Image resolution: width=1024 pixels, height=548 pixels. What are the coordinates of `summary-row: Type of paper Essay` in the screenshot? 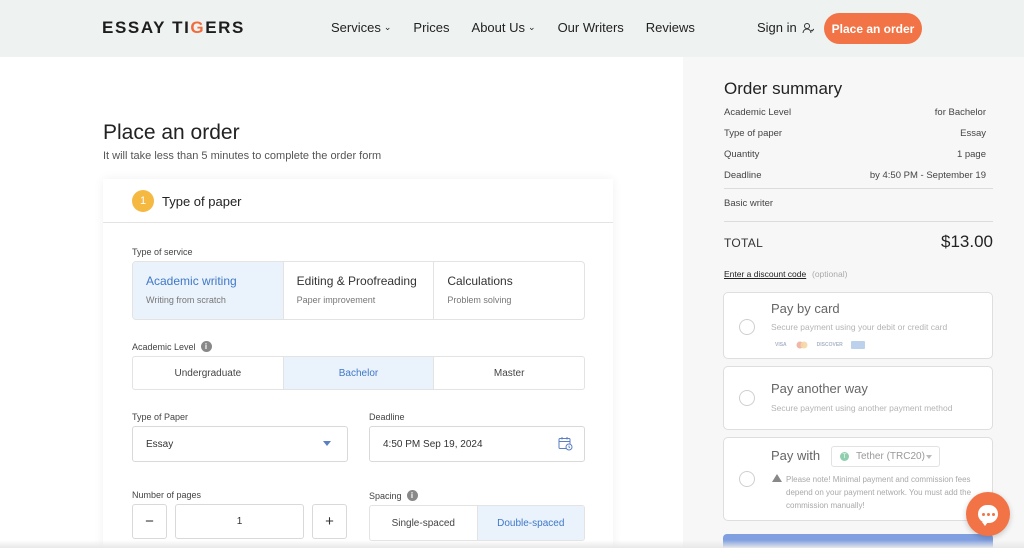 It's located at (855, 133).